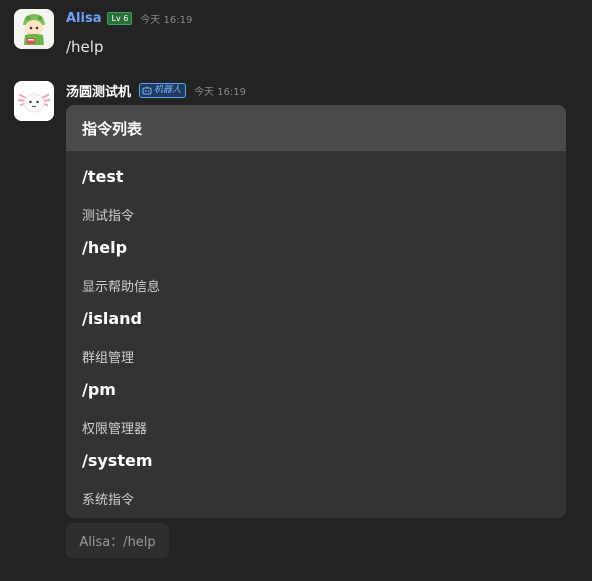 This screenshot has height=581, width=592. I want to click on command-item: /island 群组管理, so click(316, 329).